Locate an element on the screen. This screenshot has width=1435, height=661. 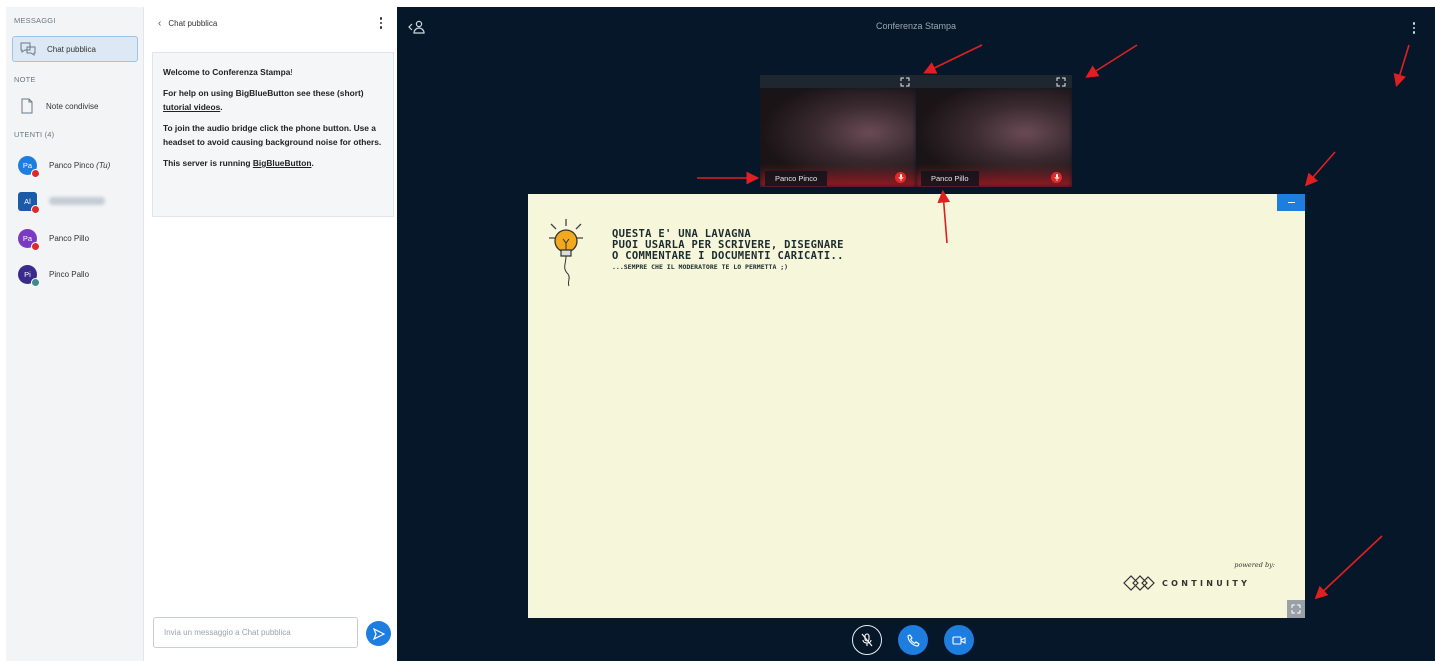
media-controls is located at coordinates (913, 640).